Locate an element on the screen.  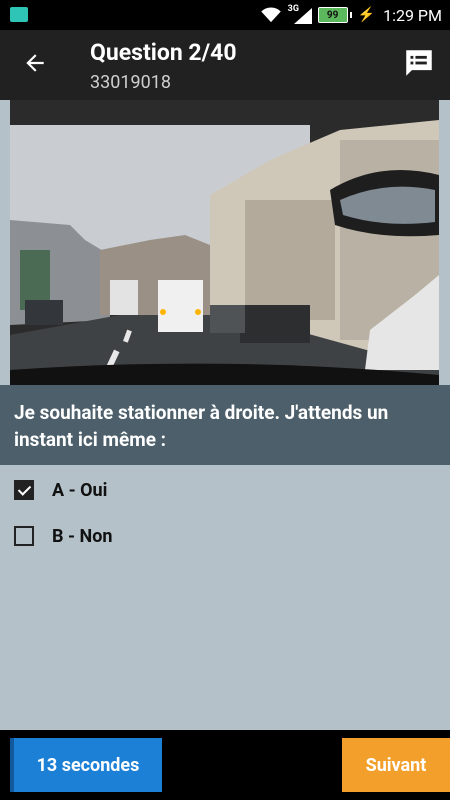
answer-option-a: A - Oui is located at coordinates (60, 490).